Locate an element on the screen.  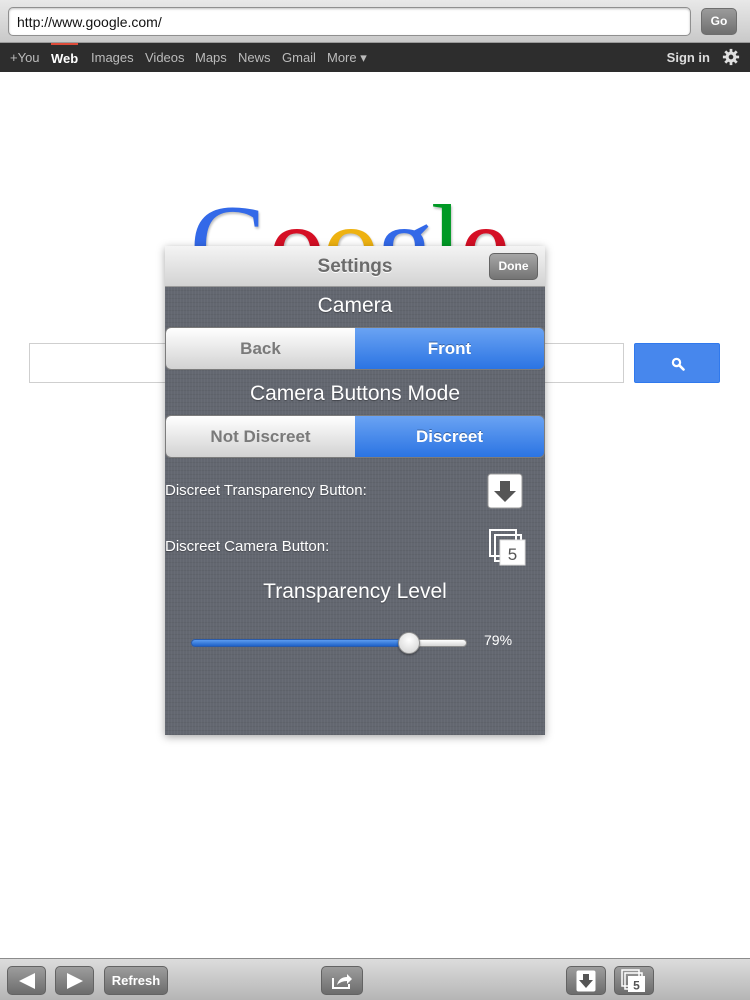
transparency-toolbar-button is located at coordinates (586, 980).